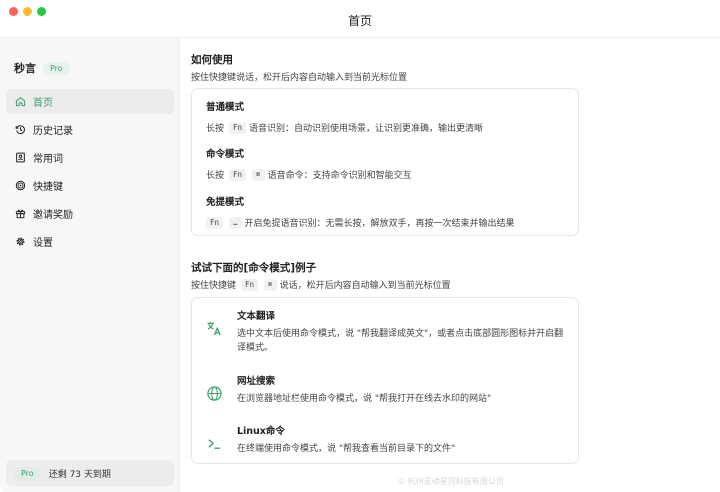 The height and width of the screenshot is (492, 720). What do you see at coordinates (255, 316) in the screenshot?
I see `example-title: 文本翻译` at bounding box center [255, 316].